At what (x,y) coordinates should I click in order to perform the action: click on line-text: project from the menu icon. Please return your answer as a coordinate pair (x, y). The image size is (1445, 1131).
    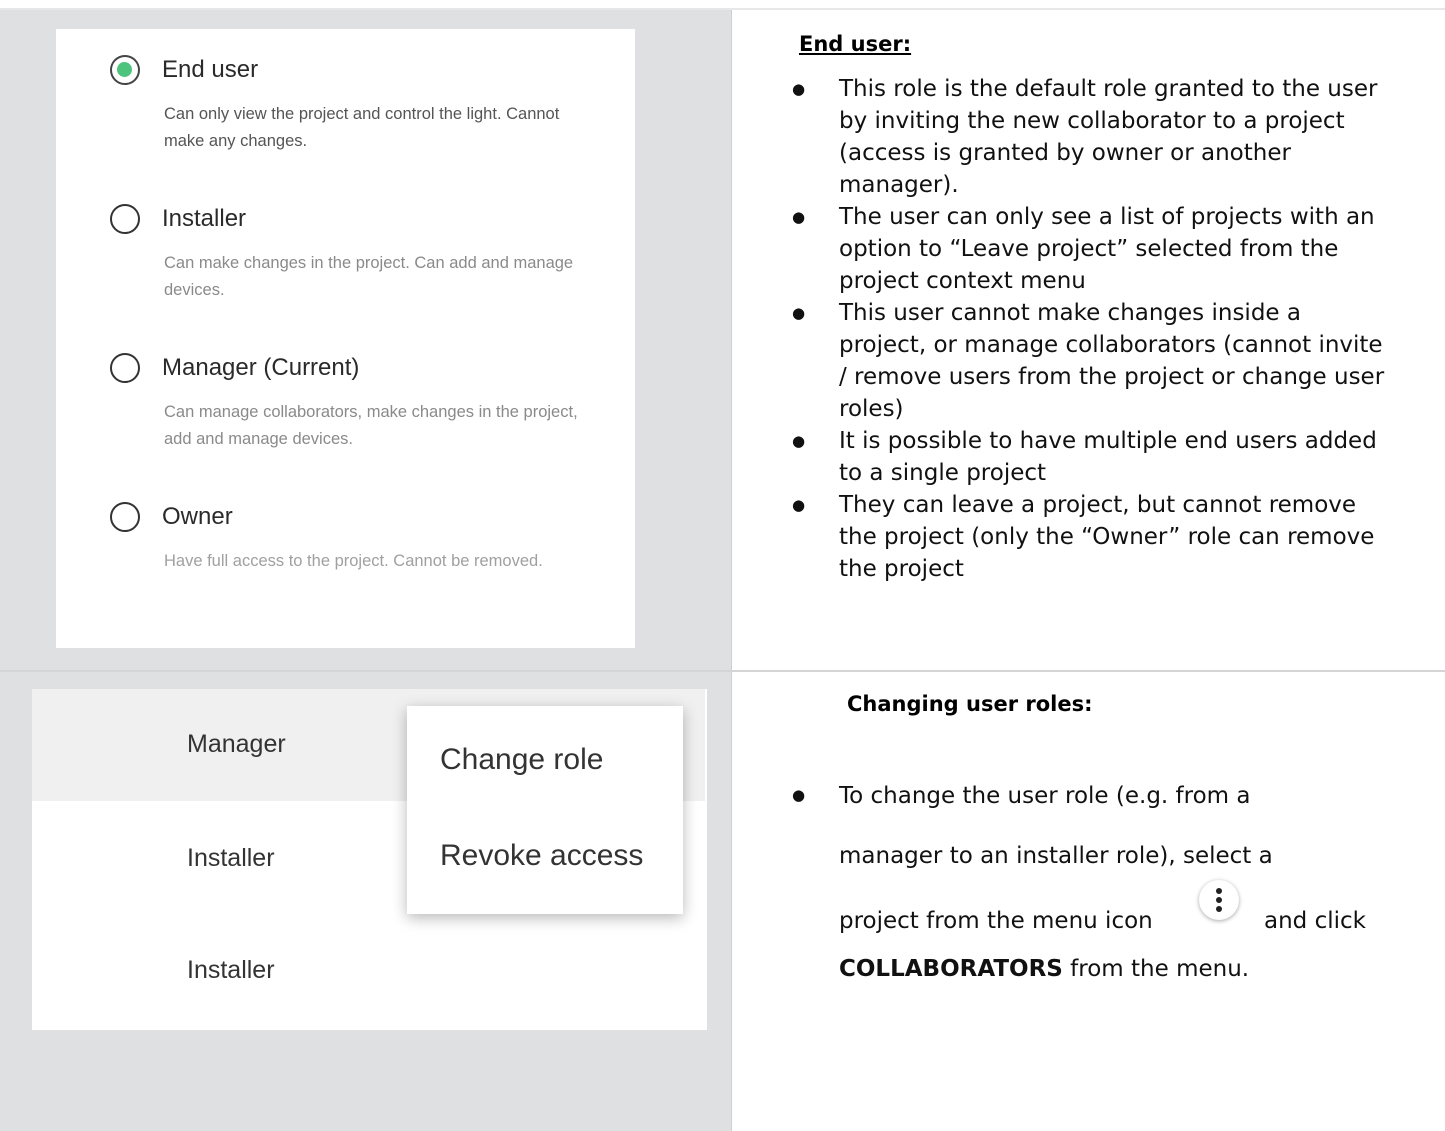
    Looking at the image, I should click on (996, 921).